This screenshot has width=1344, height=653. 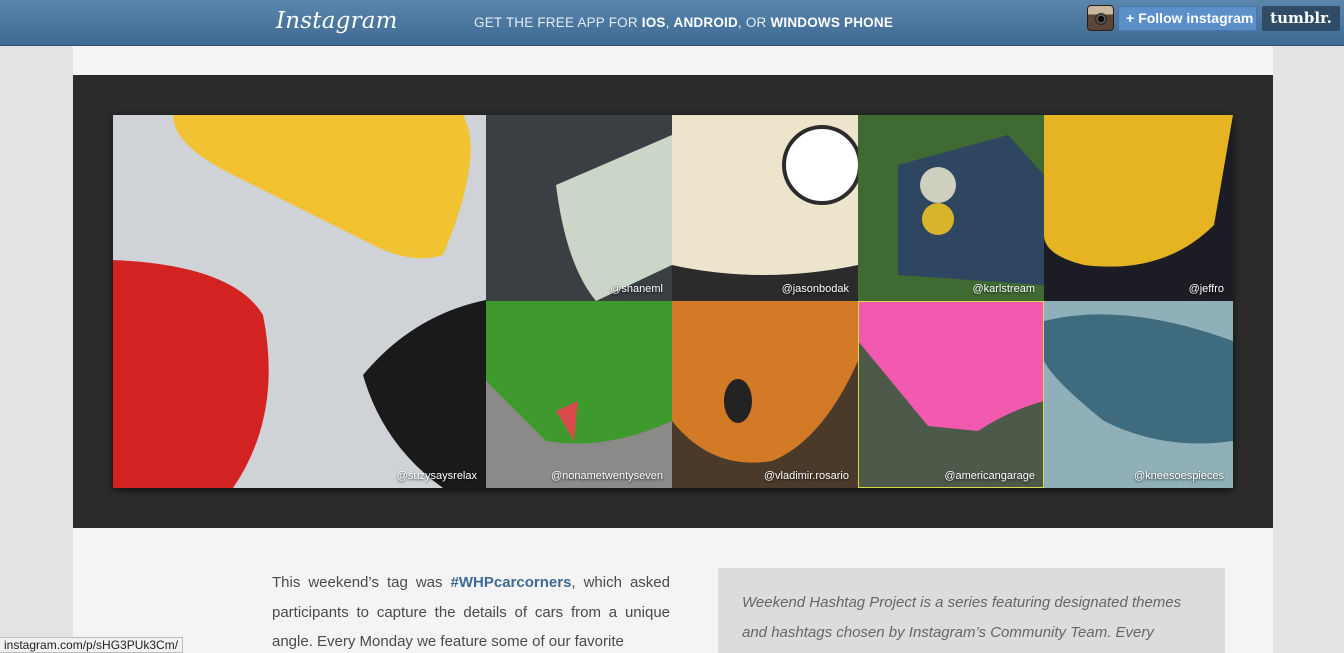 What do you see at coordinates (361, 582) in the screenshot?
I see `article-intro: This weekend’s tag was` at bounding box center [361, 582].